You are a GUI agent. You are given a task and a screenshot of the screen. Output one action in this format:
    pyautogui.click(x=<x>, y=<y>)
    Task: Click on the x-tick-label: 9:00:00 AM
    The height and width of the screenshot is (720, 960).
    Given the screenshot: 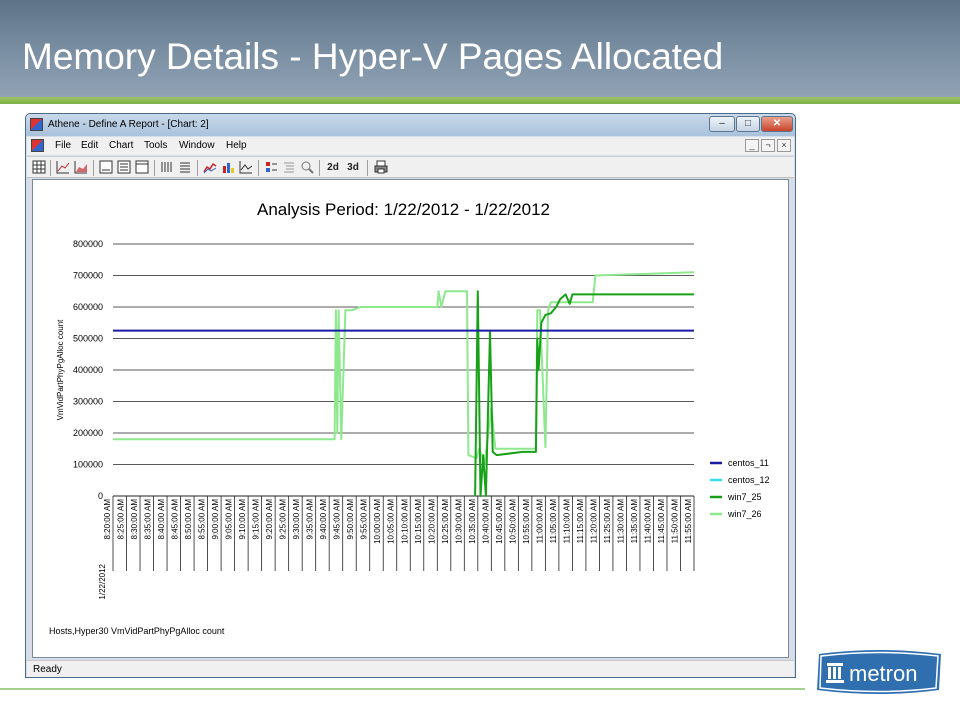 What is the action you would take?
    pyautogui.click(x=215, y=519)
    